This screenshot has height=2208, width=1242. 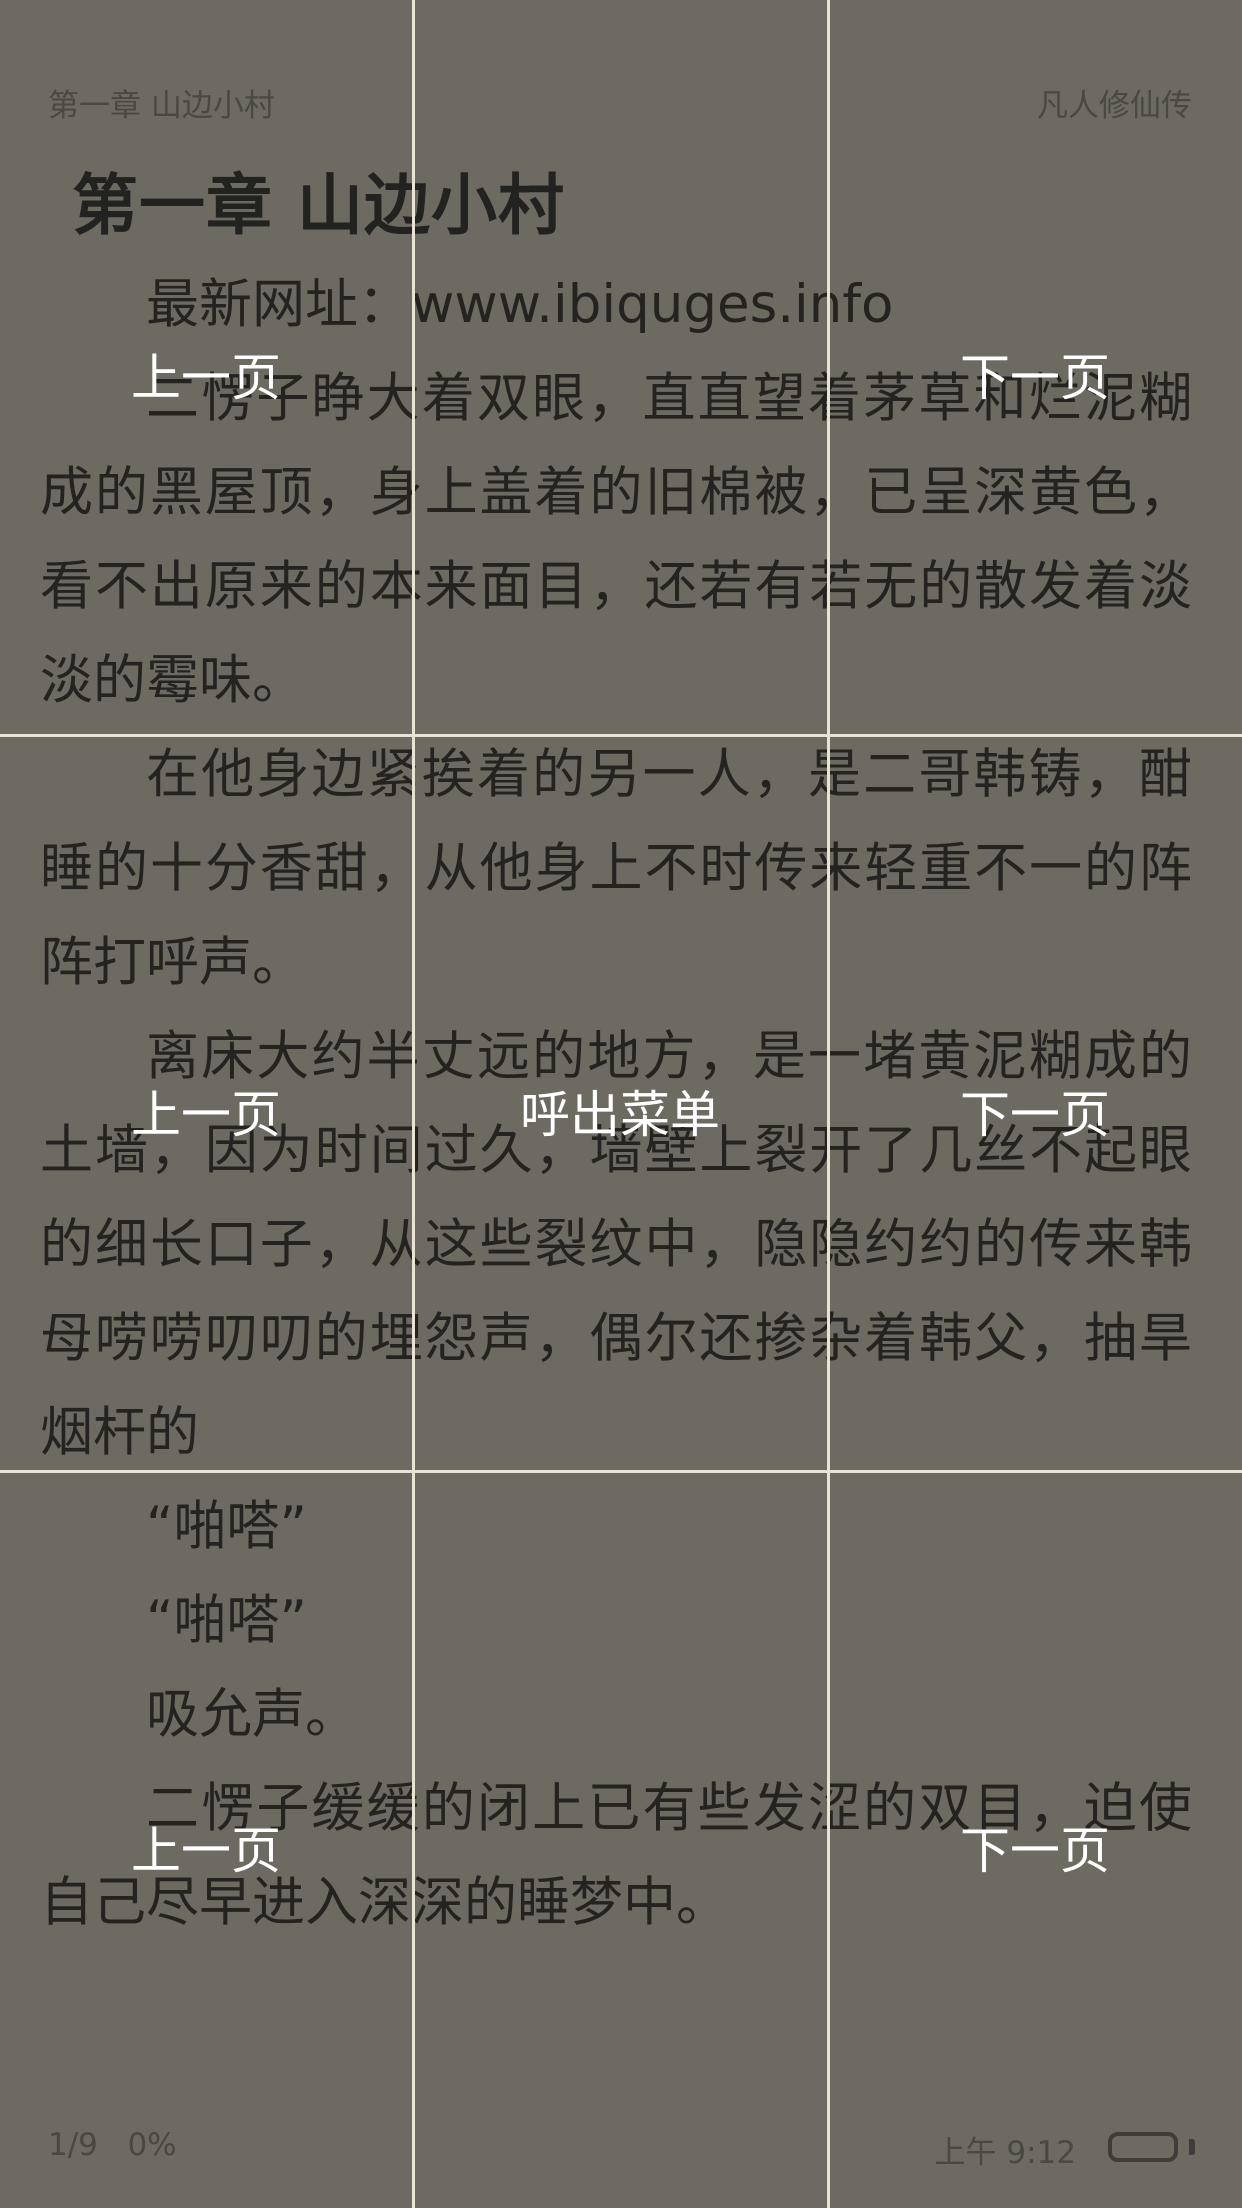 What do you see at coordinates (318, 205) in the screenshot?
I see `chapter-title: 第一章 山边小村` at bounding box center [318, 205].